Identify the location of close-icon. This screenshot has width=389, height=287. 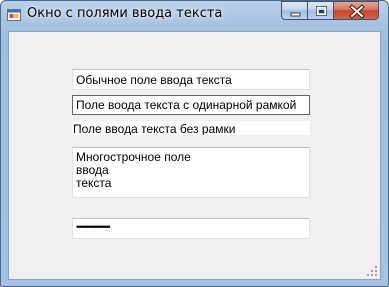
(357, 11).